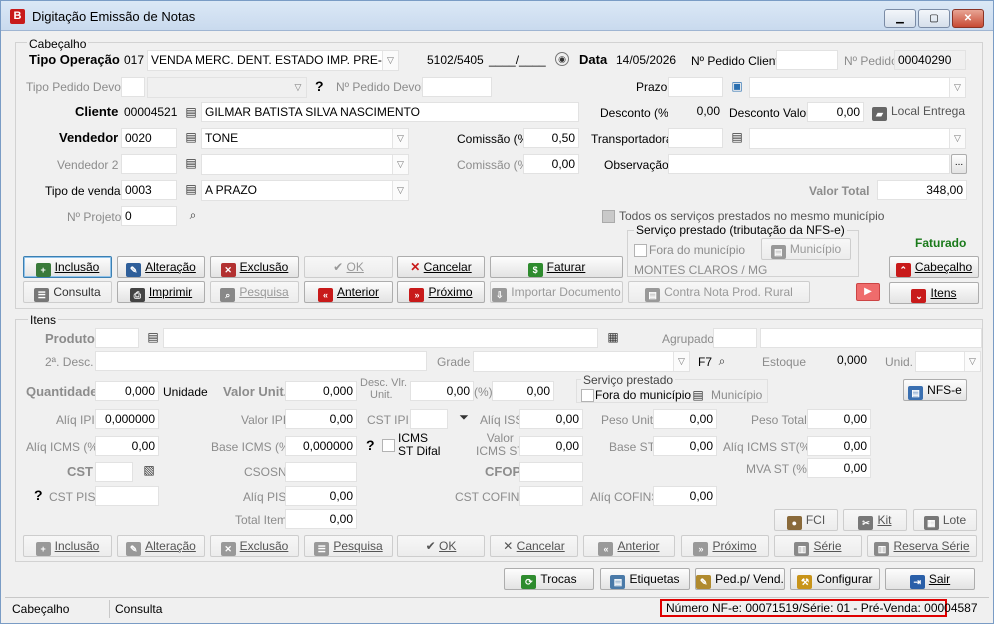 The image size is (994, 624). Describe the element at coordinates (457, 87) in the screenshot. I see `pedido-devol-field` at that location.